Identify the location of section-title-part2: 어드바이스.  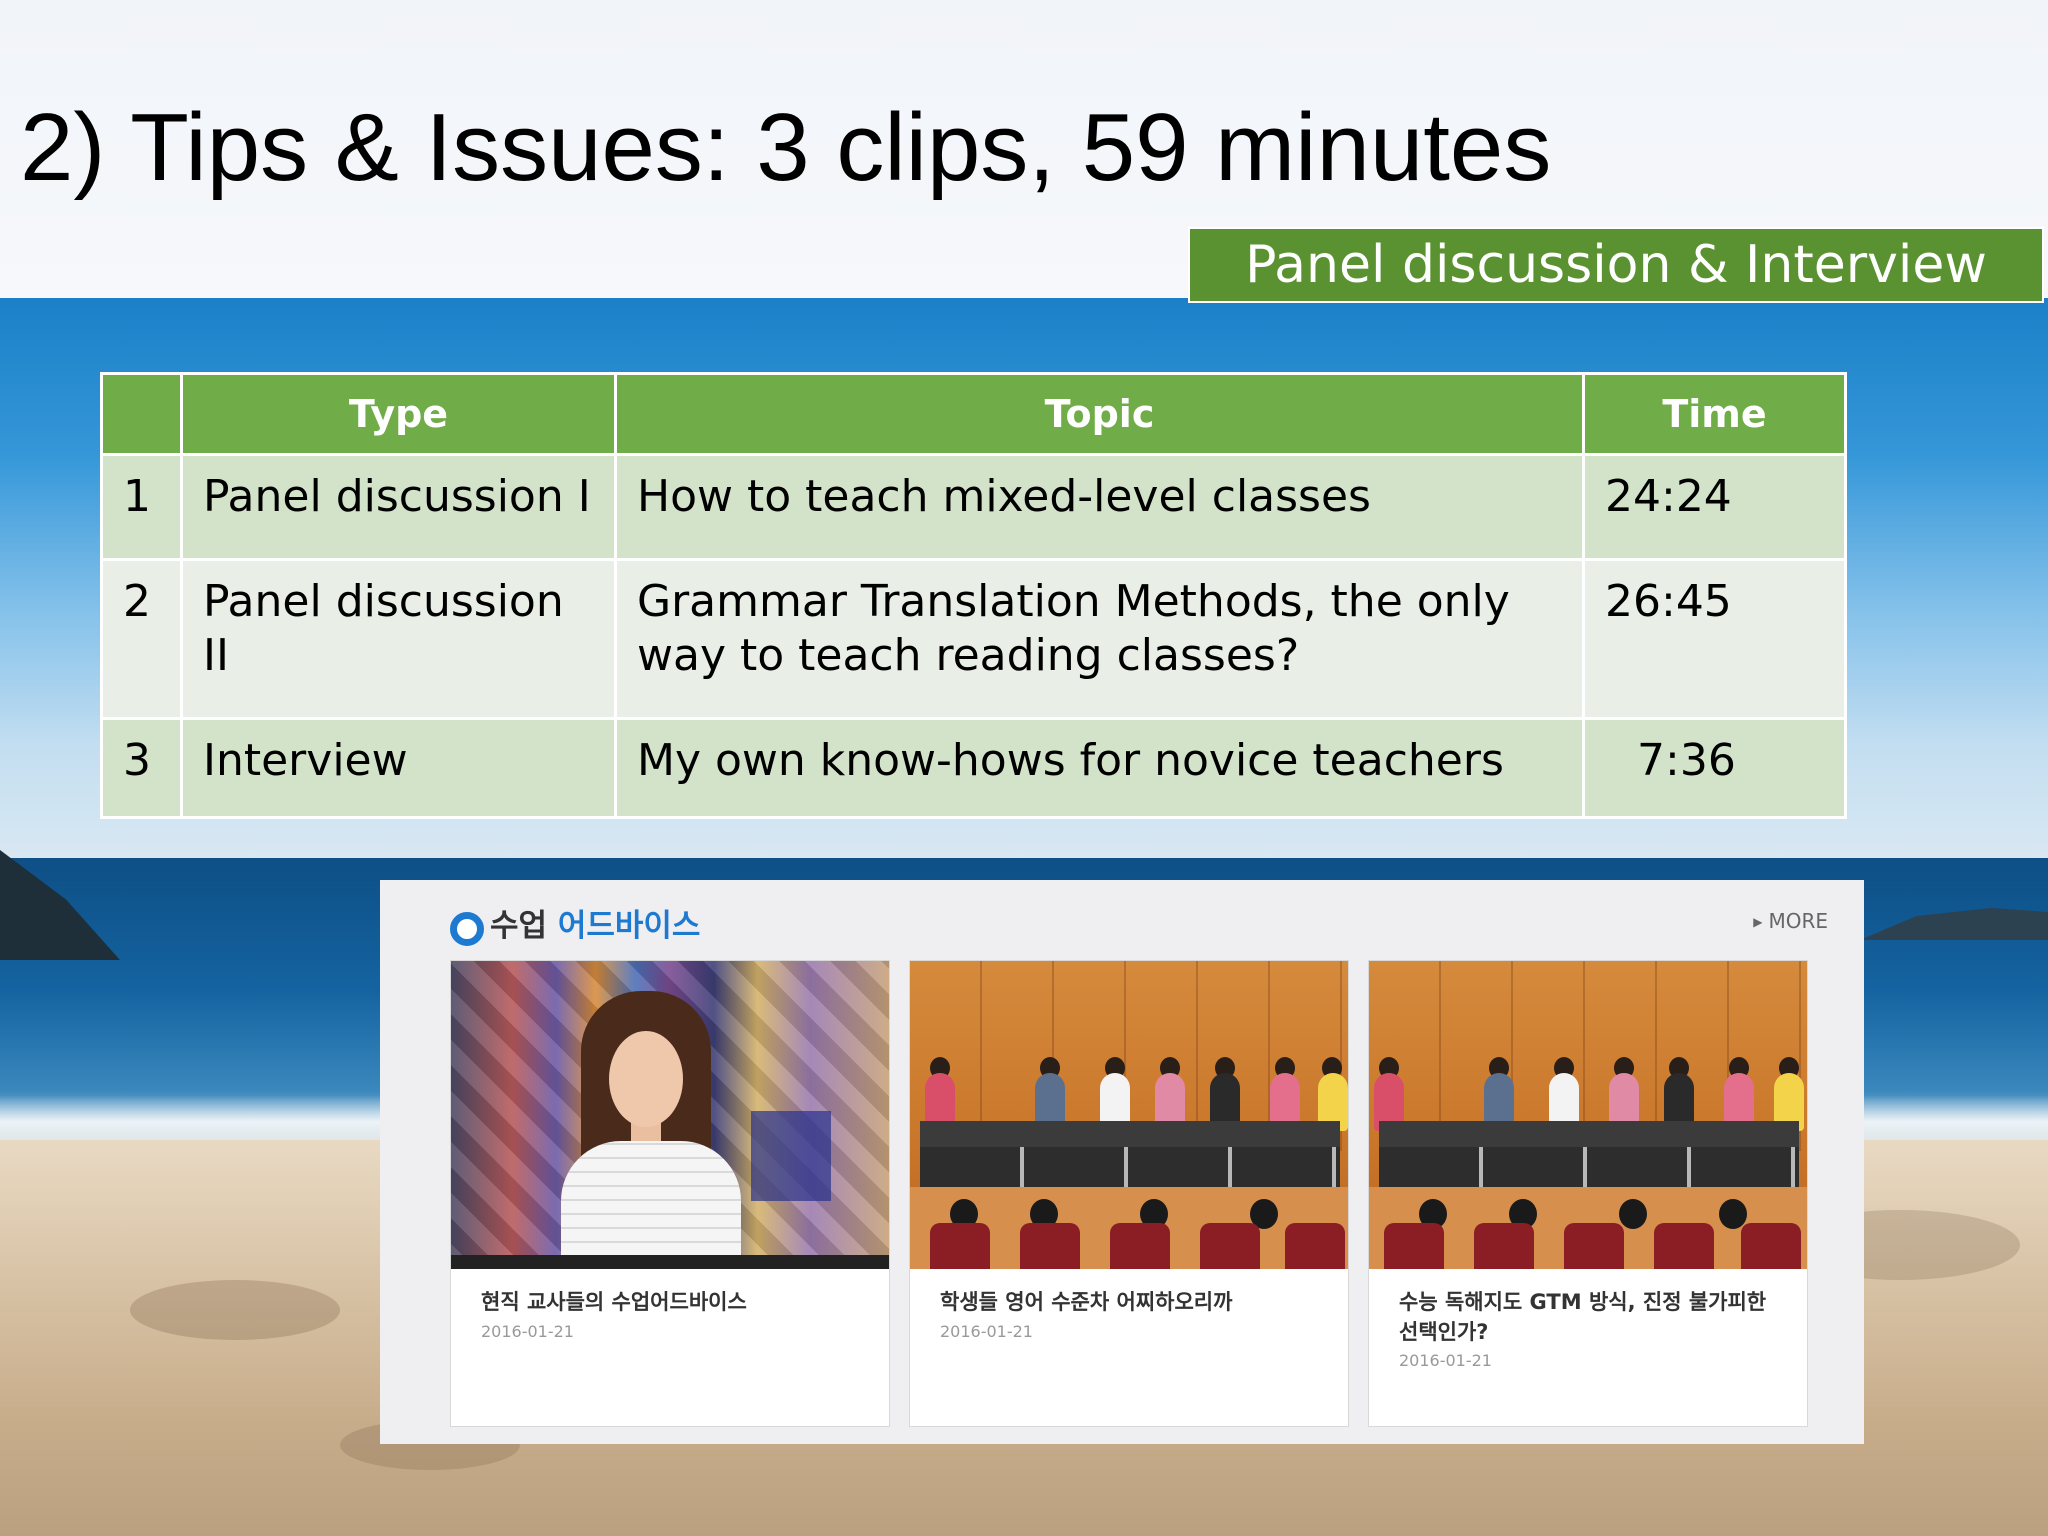
(629, 926).